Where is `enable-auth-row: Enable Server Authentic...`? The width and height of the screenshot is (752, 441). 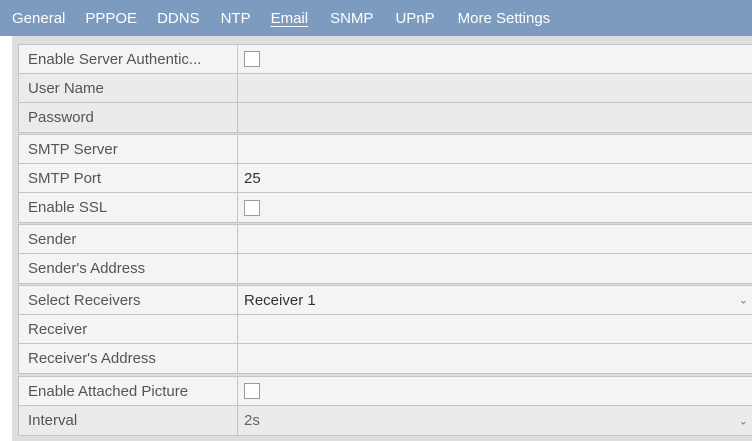
enable-auth-row: Enable Server Authentic... is located at coordinates (385, 59).